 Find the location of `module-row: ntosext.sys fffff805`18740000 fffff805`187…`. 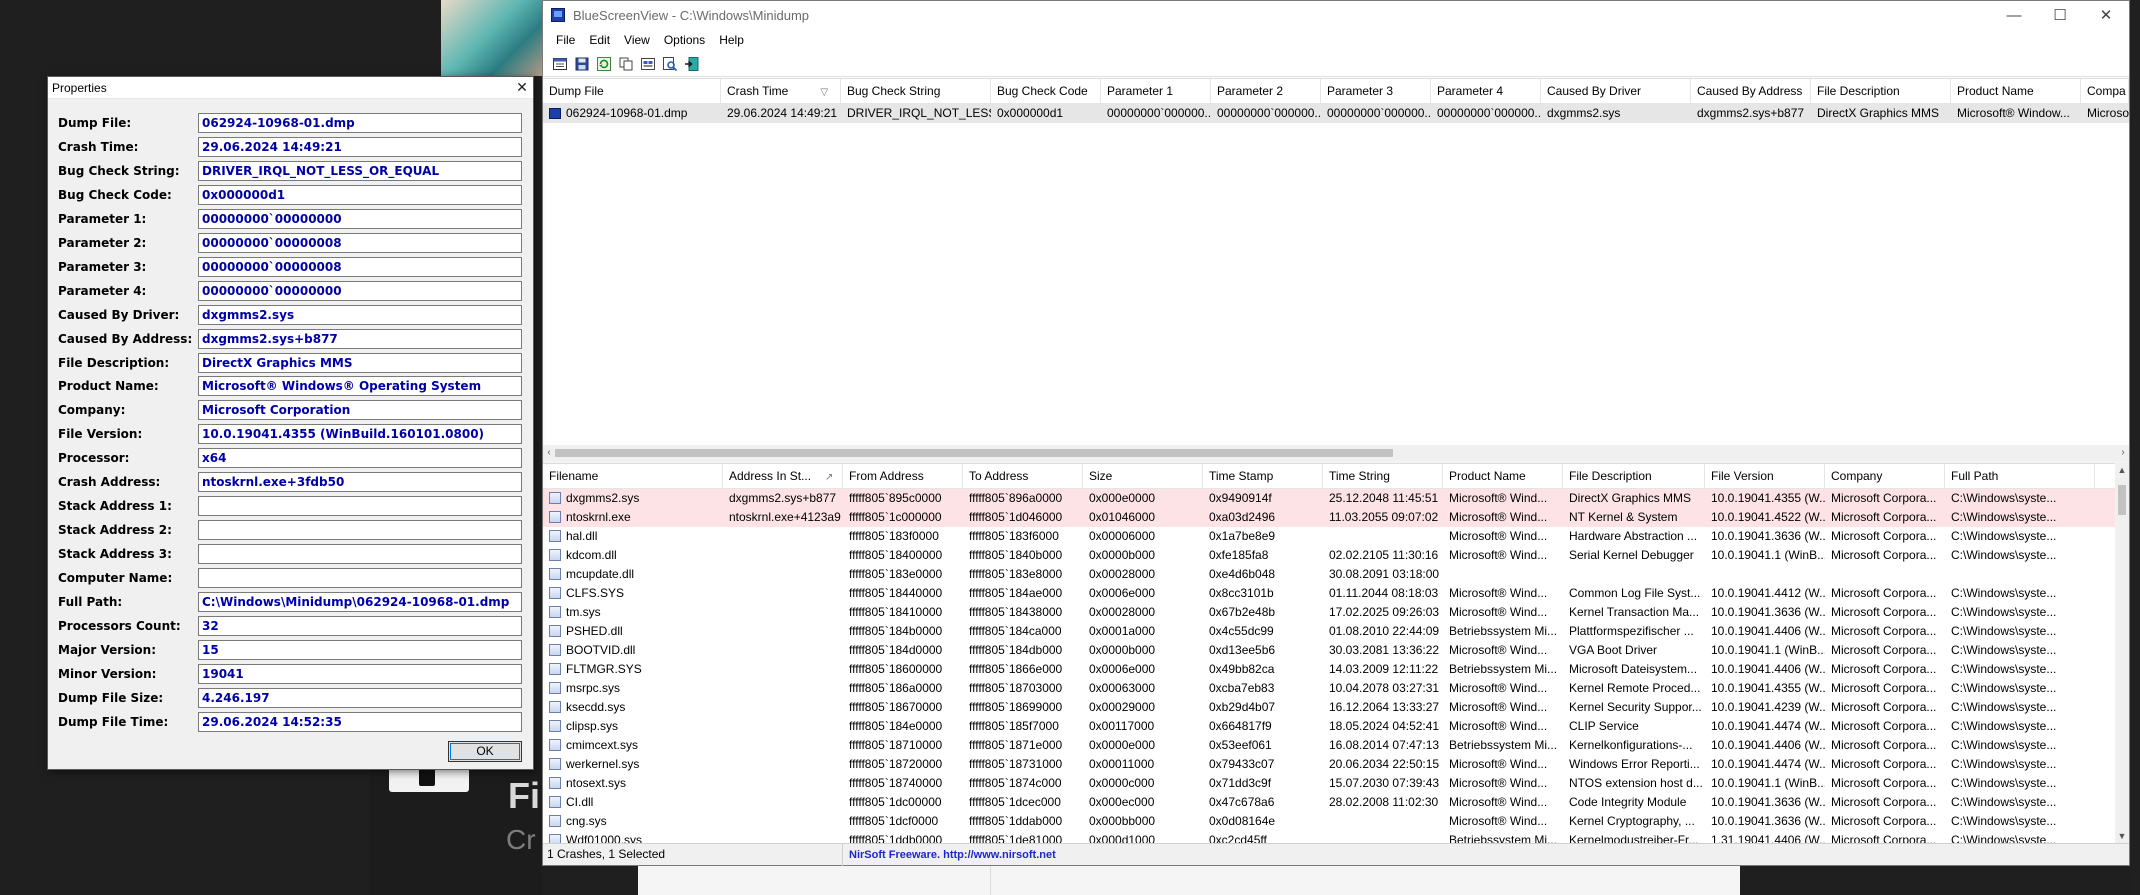

module-row: ntosext.sys fffff805`18740000 fffff805`187… is located at coordinates (1329, 783).